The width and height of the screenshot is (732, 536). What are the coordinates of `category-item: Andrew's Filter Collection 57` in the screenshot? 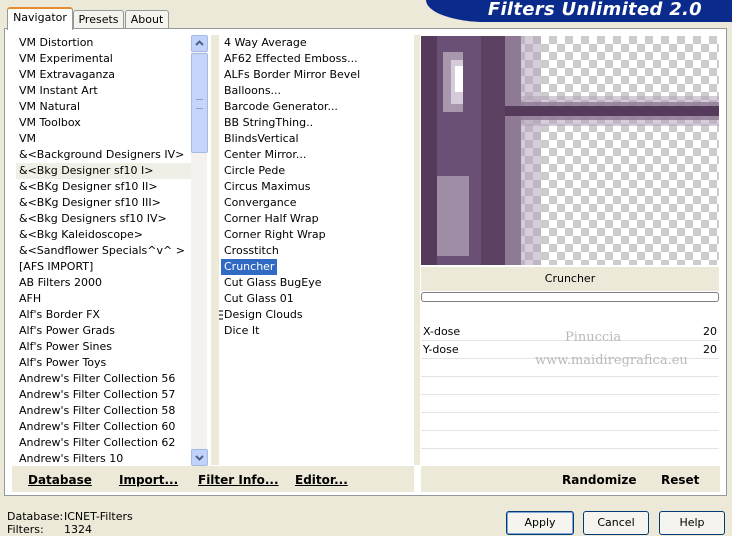 It's located at (103, 395).